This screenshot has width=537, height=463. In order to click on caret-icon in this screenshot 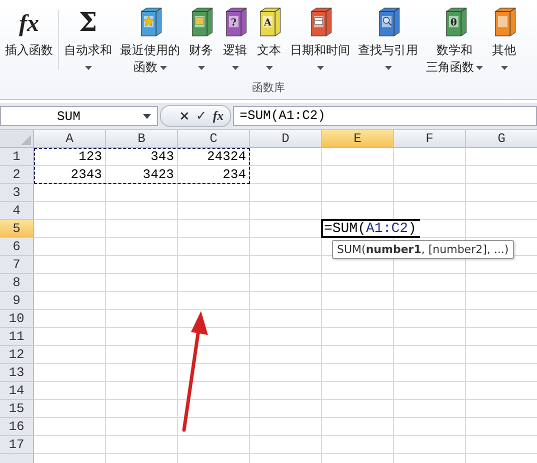, I will do `click(147, 116)`.